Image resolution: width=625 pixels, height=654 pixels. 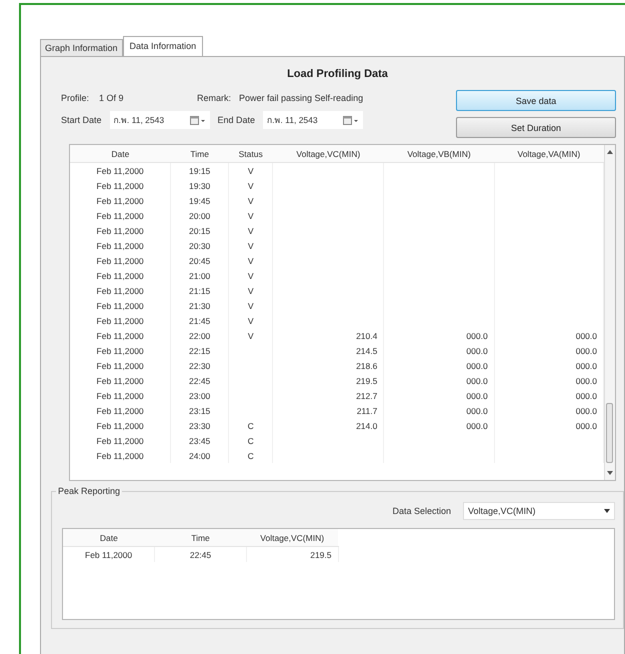 What do you see at coordinates (609, 433) in the screenshot?
I see `scroll-thumb` at bounding box center [609, 433].